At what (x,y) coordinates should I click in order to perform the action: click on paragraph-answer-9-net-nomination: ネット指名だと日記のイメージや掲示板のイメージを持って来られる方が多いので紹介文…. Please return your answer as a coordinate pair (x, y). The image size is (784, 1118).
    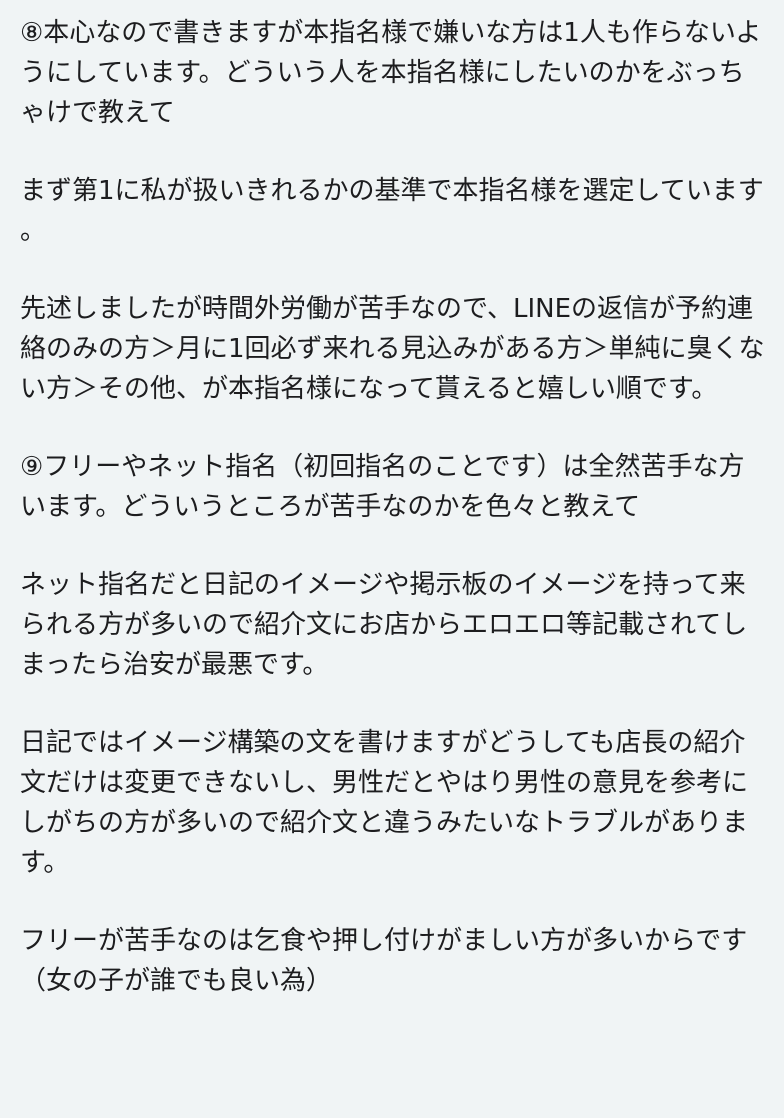
    Looking at the image, I should click on (384, 625).